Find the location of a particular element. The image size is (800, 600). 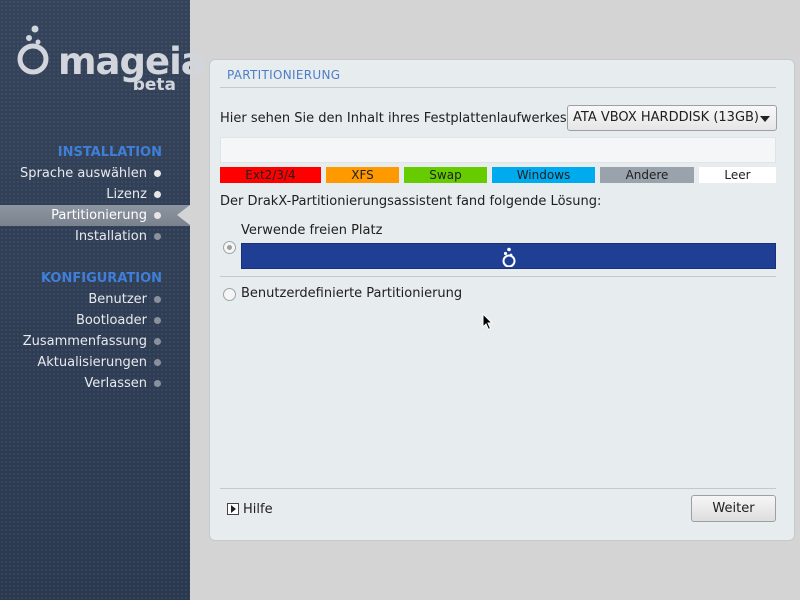

sidebar-section-konfiguration: KONFIGURATION is located at coordinates (101, 278).